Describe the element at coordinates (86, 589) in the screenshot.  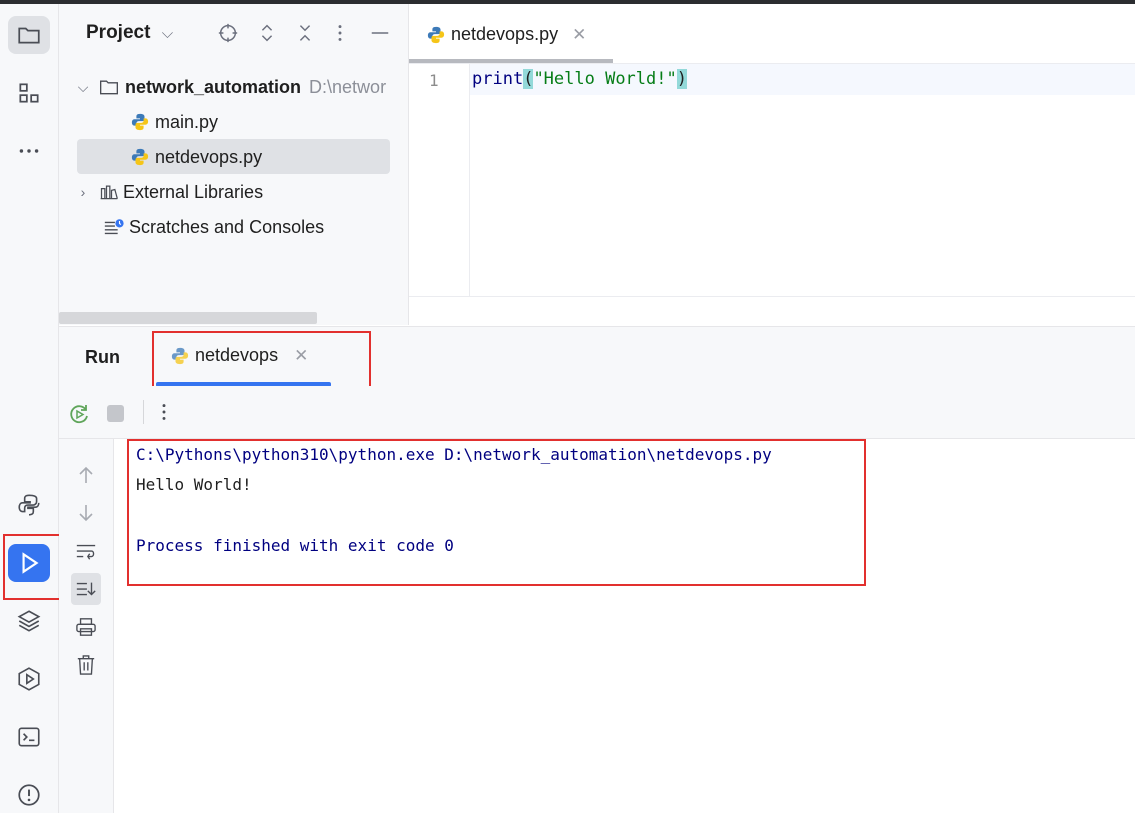
I see `scroll-to-end-icon` at that location.